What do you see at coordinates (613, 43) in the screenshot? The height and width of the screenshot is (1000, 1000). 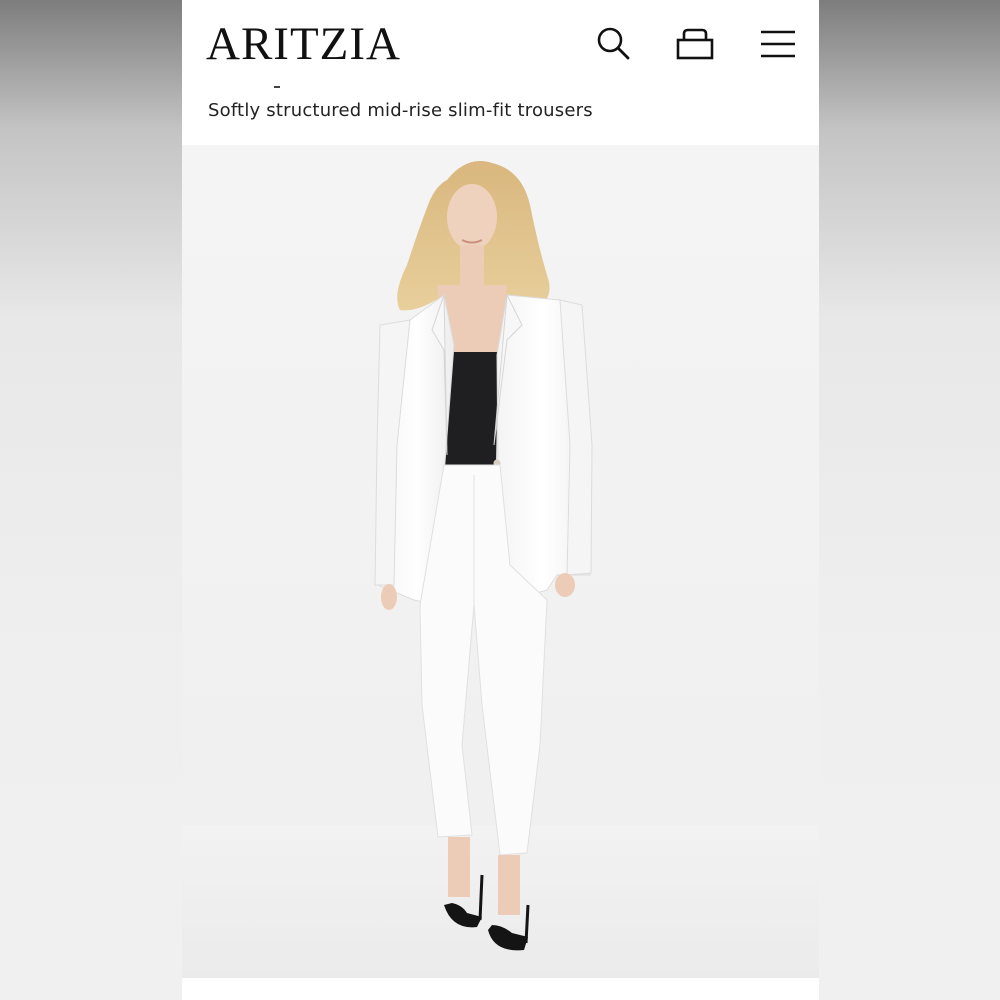 I see `search-icon` at bounding box center [613, 43].